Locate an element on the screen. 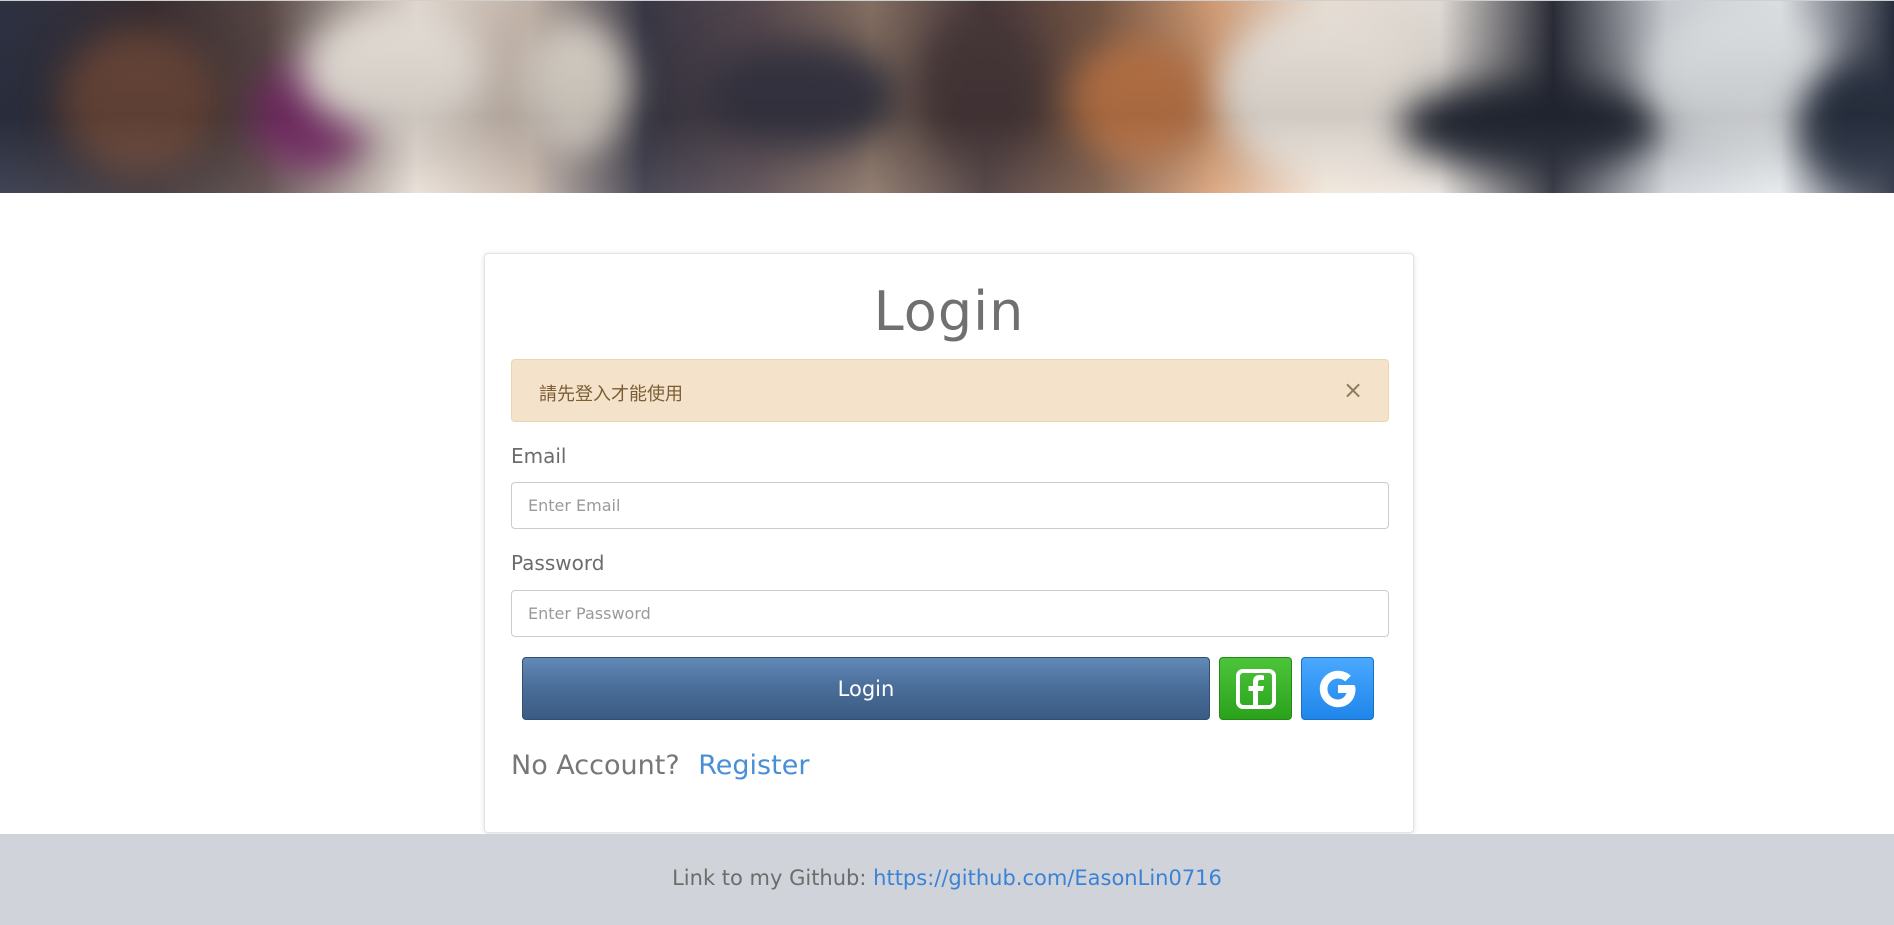 The height and width of the screenshot is (925, 1894). login-button: Login is located at coordinates (866, 688).